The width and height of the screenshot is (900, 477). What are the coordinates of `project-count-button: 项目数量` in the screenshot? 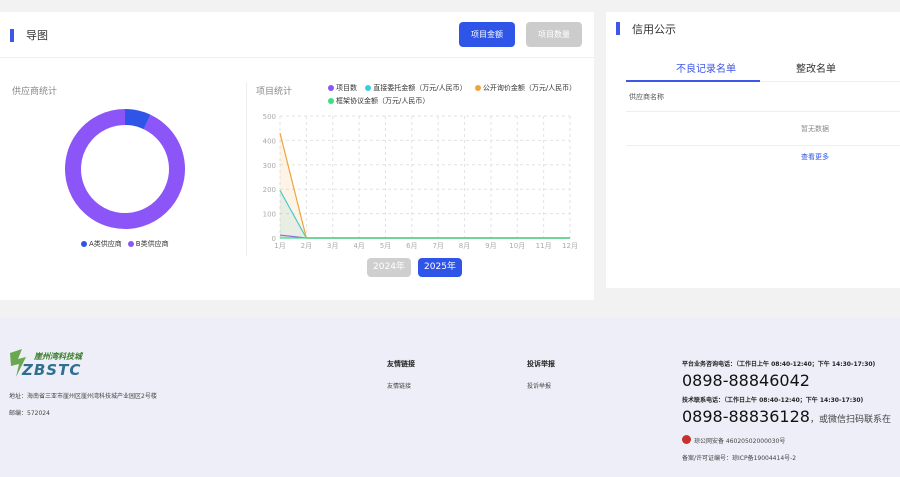 It's located at (554, 34).